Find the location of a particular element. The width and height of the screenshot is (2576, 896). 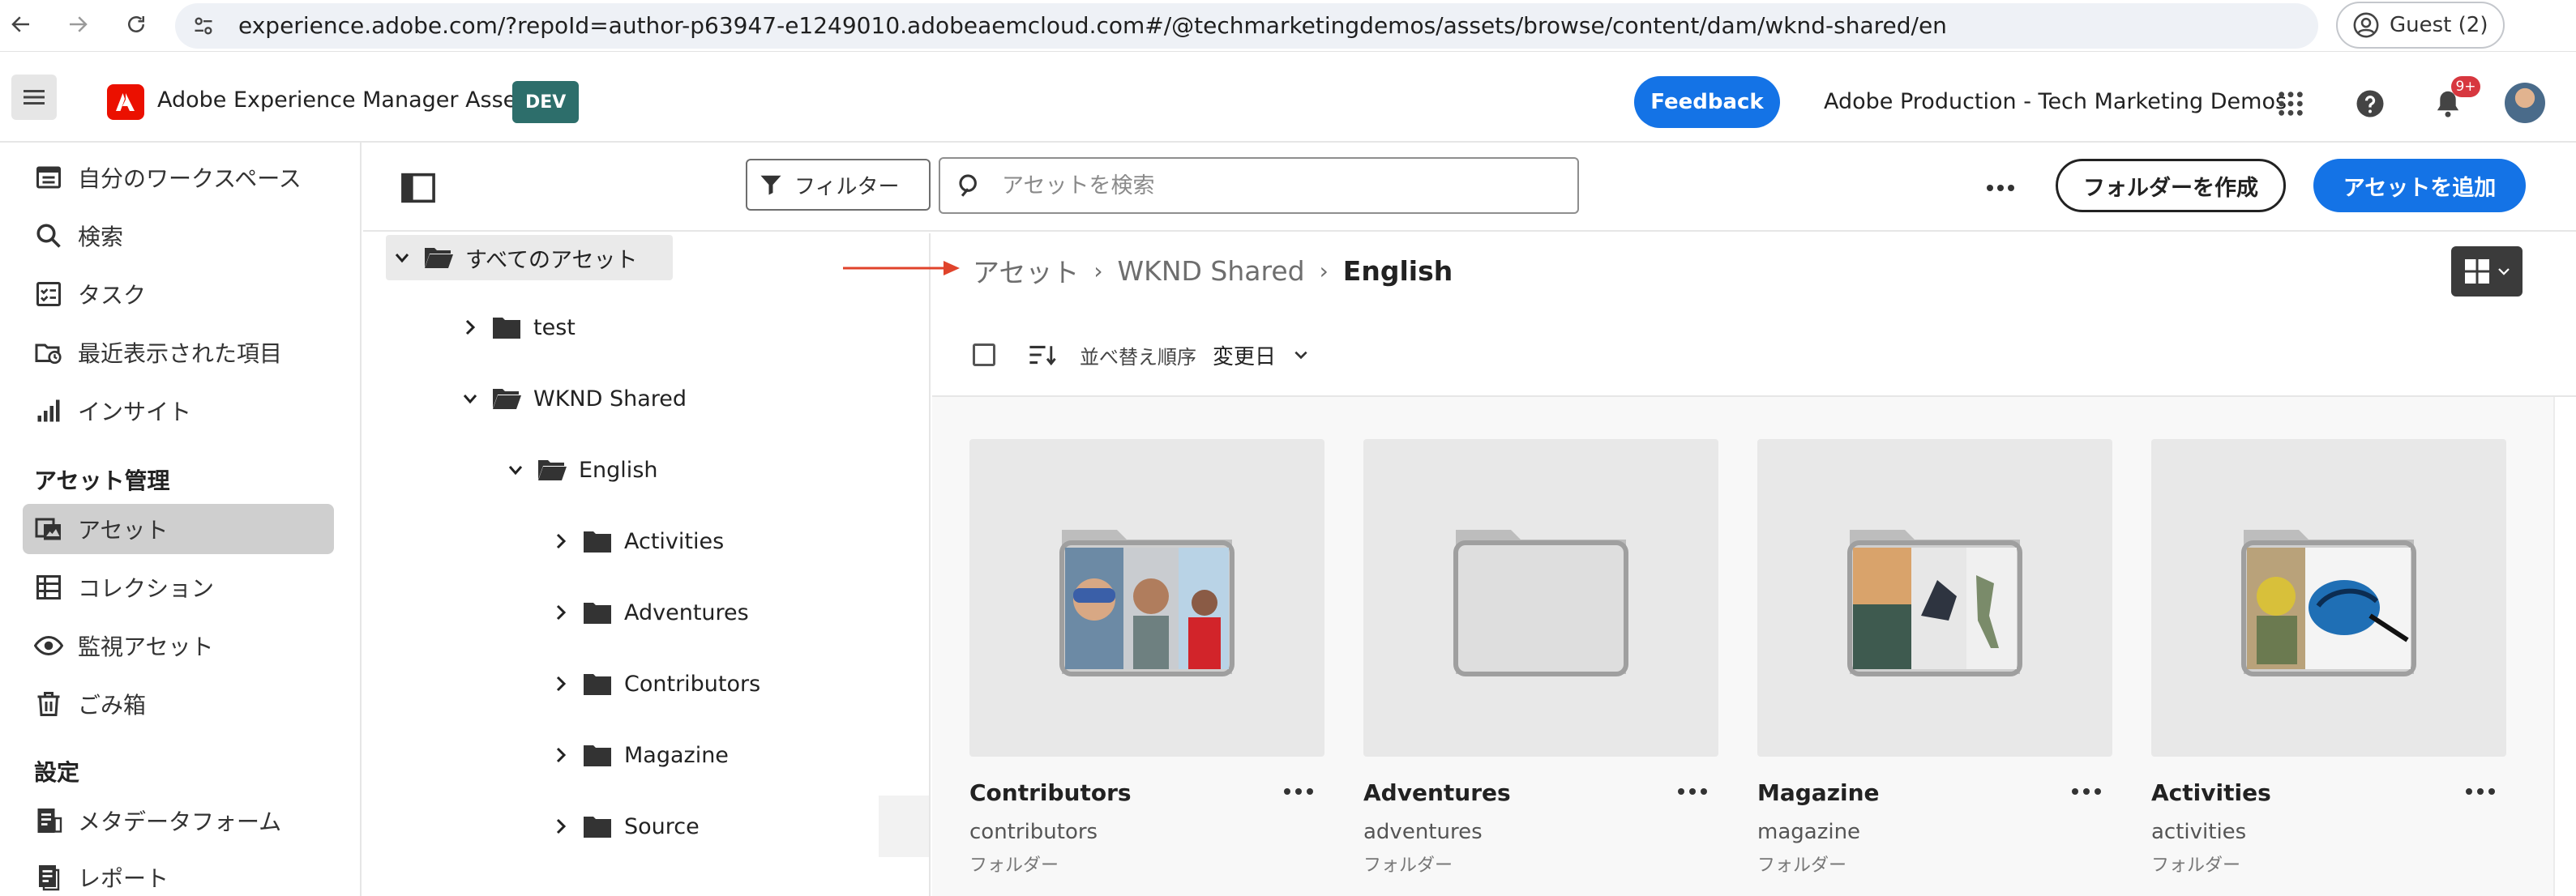

assets-toolbar: フィルター フォルダーを作成 アセットを追加 is located at coordinates (1469, 187).